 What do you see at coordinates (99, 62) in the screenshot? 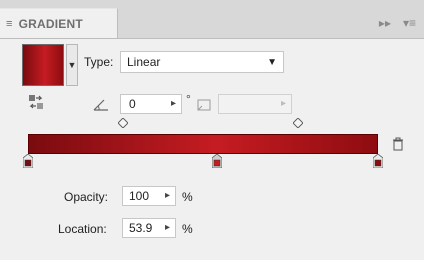
I see `type-label: Type:` at bounding box center [99, 62].